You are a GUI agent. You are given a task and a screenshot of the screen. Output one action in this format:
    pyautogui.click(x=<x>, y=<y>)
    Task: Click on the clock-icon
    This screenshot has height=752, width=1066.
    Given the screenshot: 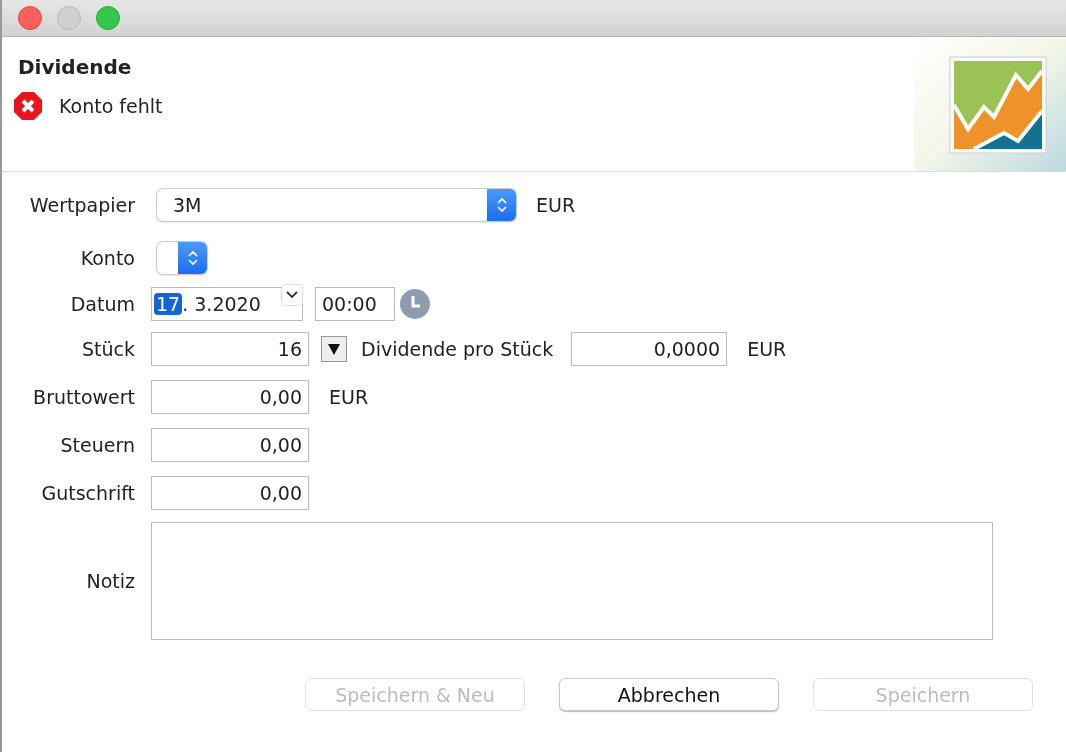 What is the action you would take?
    pyautogui.click(x=415, y=304)
    